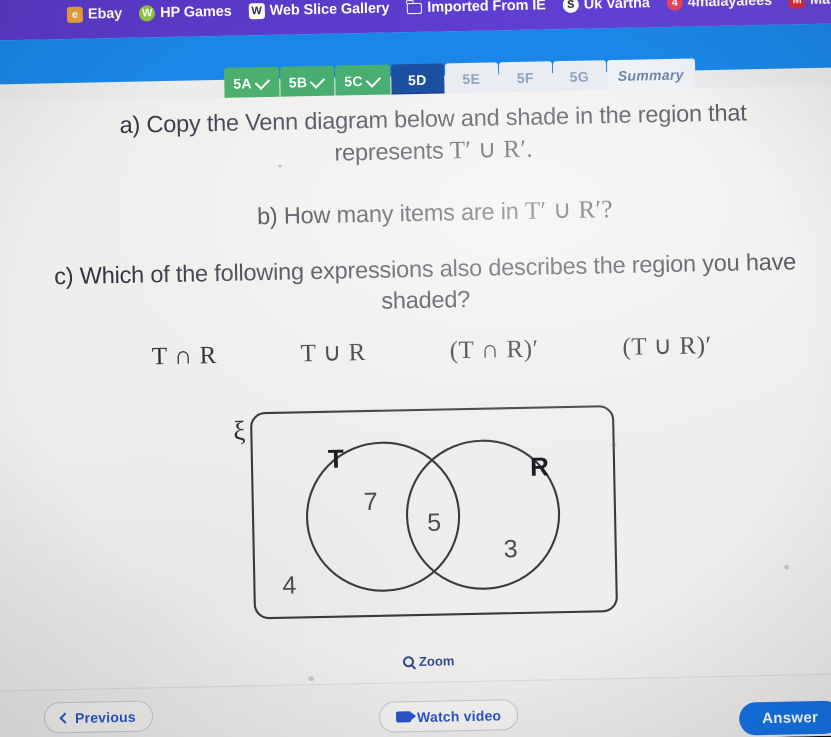  What do you see at coordinates (436, 661) in the screenshot?
I see `zoom-label: Zoom` at bounding box center [436, 661].